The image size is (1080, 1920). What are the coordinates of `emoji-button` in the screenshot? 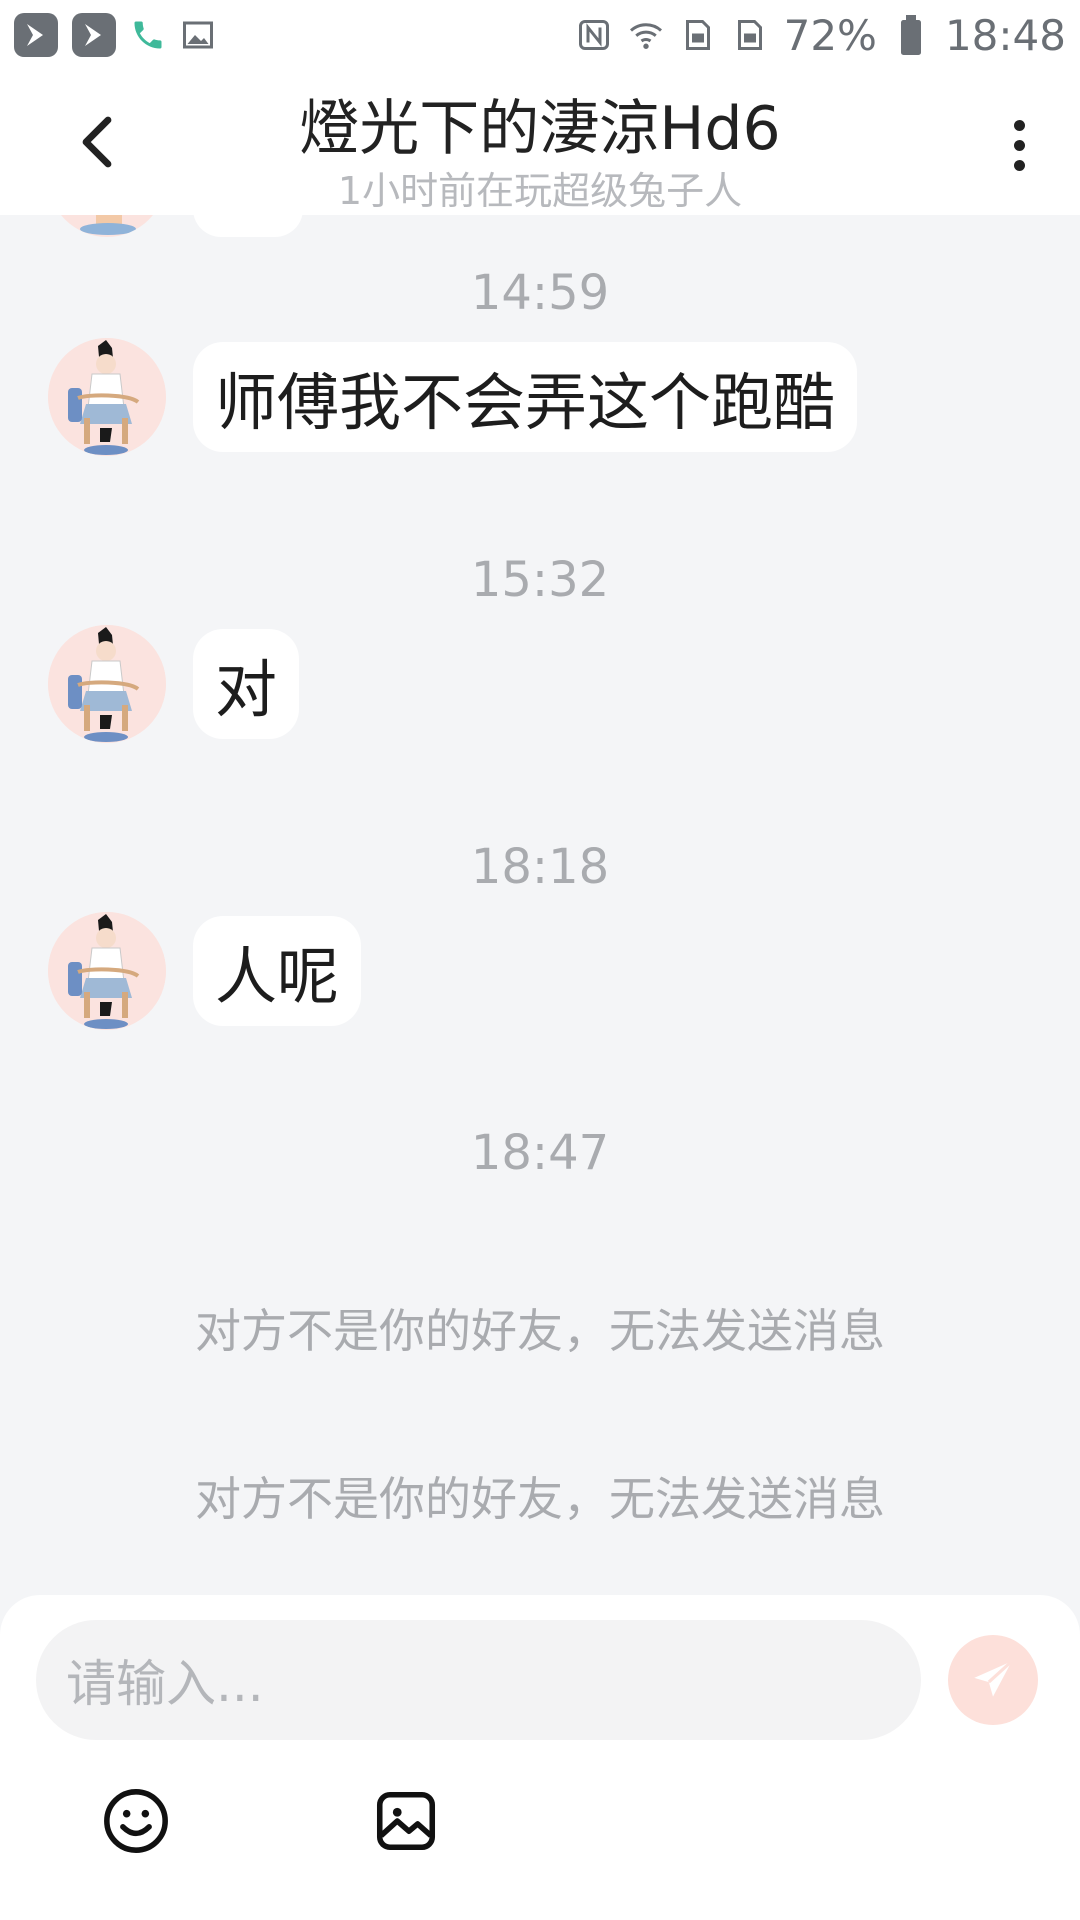 It's located at (136, 1821).